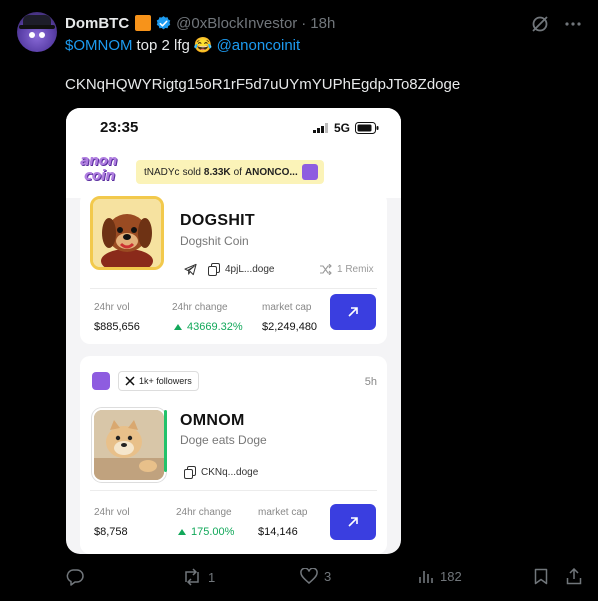 The height and width of the screenshot is (601, 598). What do you see at coordinates (367, 128) in the screenshot?
I see `battery-icon` at bounding box center [367, 128].